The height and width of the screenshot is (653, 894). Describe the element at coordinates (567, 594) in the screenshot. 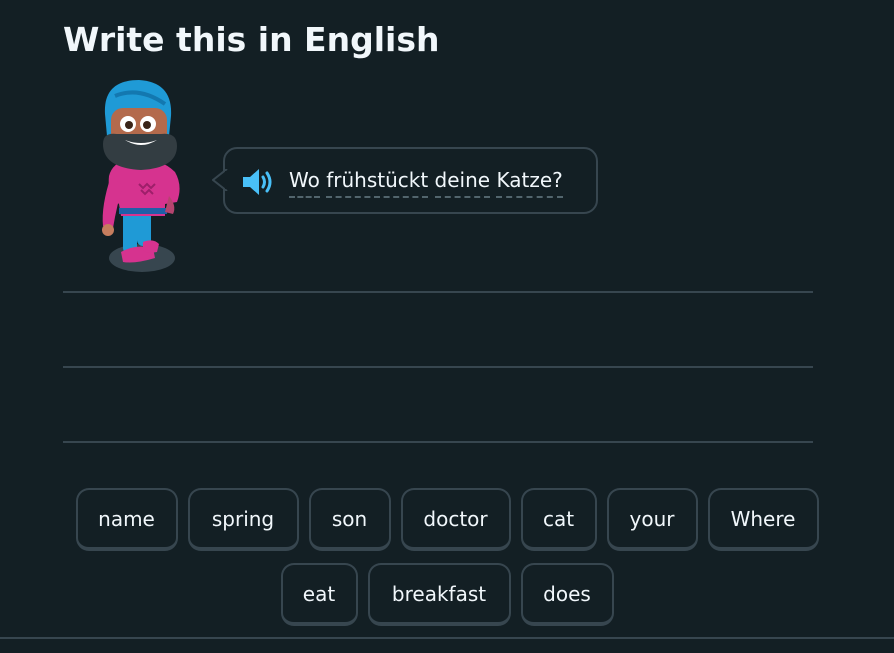

I see `word-chip-does: does` at that location.